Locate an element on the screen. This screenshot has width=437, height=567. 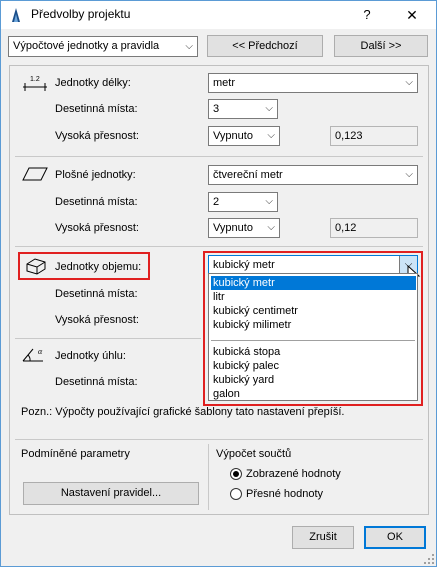
list-item: kubický centimetr is located at coordinates (313, 311).